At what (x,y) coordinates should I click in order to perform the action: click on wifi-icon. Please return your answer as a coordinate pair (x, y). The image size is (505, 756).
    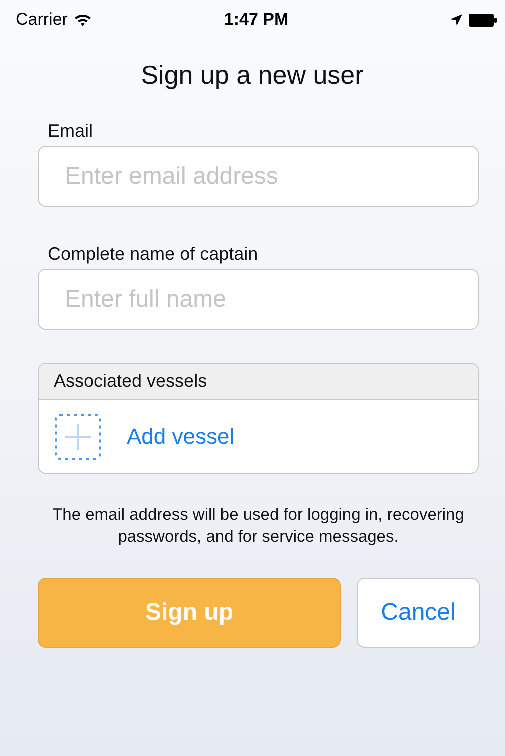
    Looking at the image, I should click on (83, 20).